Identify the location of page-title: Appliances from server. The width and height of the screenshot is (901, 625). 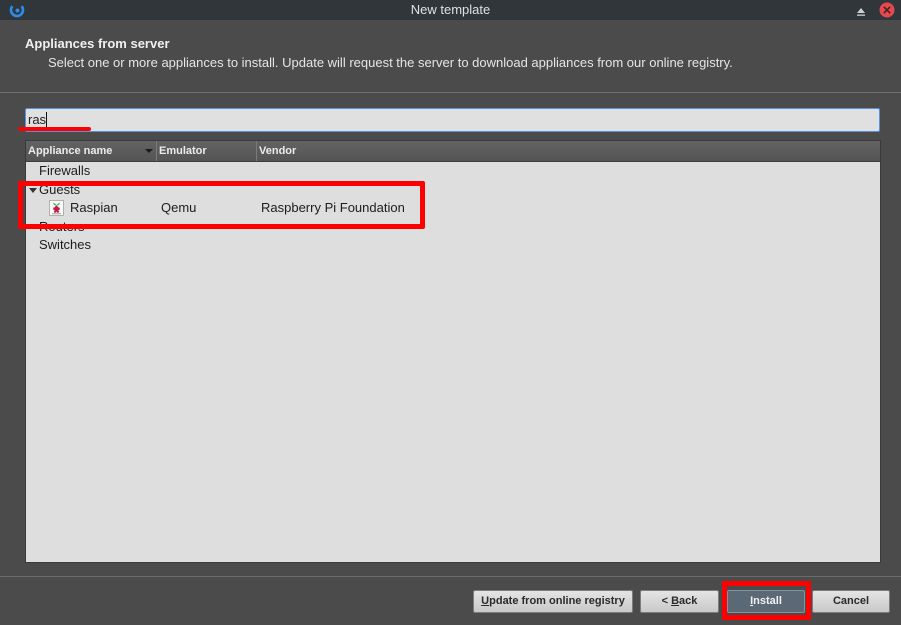
(97, 43).